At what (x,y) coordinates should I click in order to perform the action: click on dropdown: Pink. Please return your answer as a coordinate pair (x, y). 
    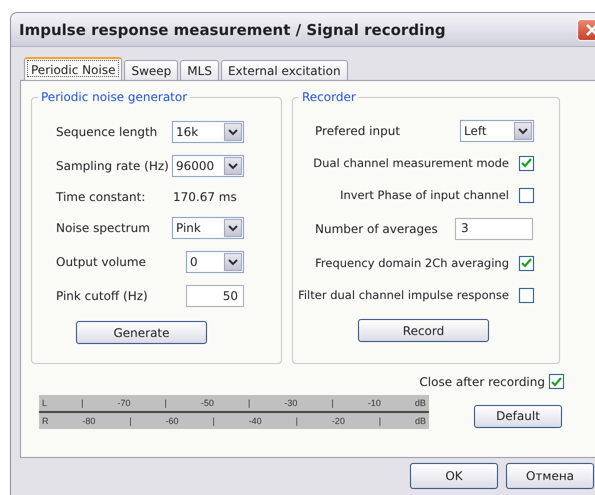
    Looking at the image, I should click on (208, 228).